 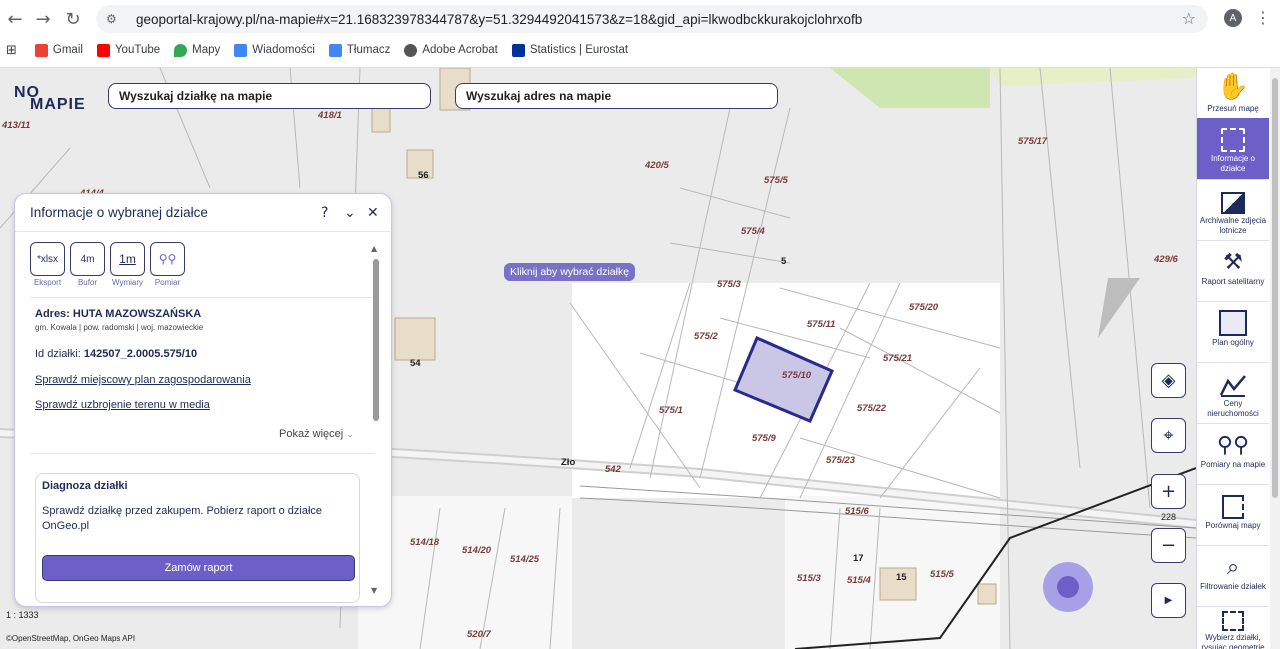 What do you see at coordinates (11, 50) in the screenshot?
I see `apps-grid-icon: ⊞` at bounding box center [11, 50].